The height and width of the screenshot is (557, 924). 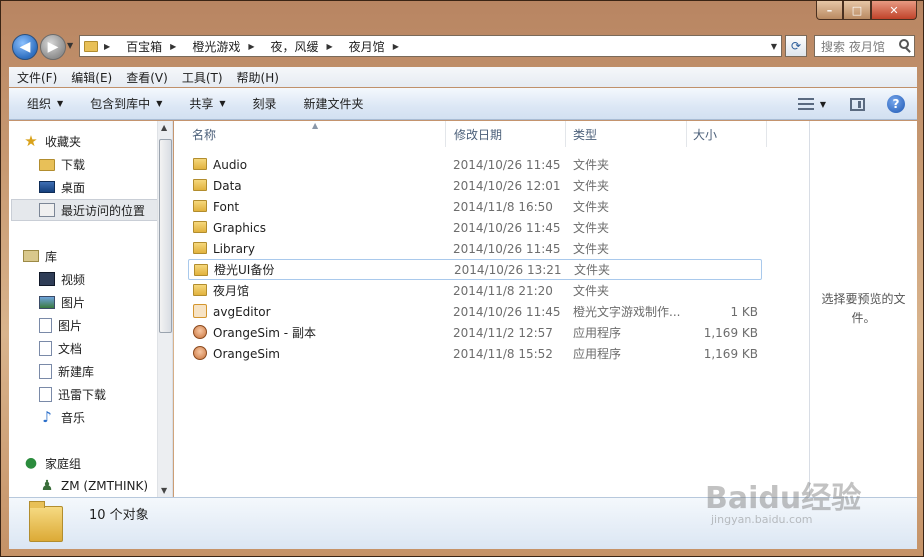 What do you see at coordinates (216, 46) in the screenshot?
I see `breadcrumb-item: 橙光游戏` at bounding box center [216, 46].